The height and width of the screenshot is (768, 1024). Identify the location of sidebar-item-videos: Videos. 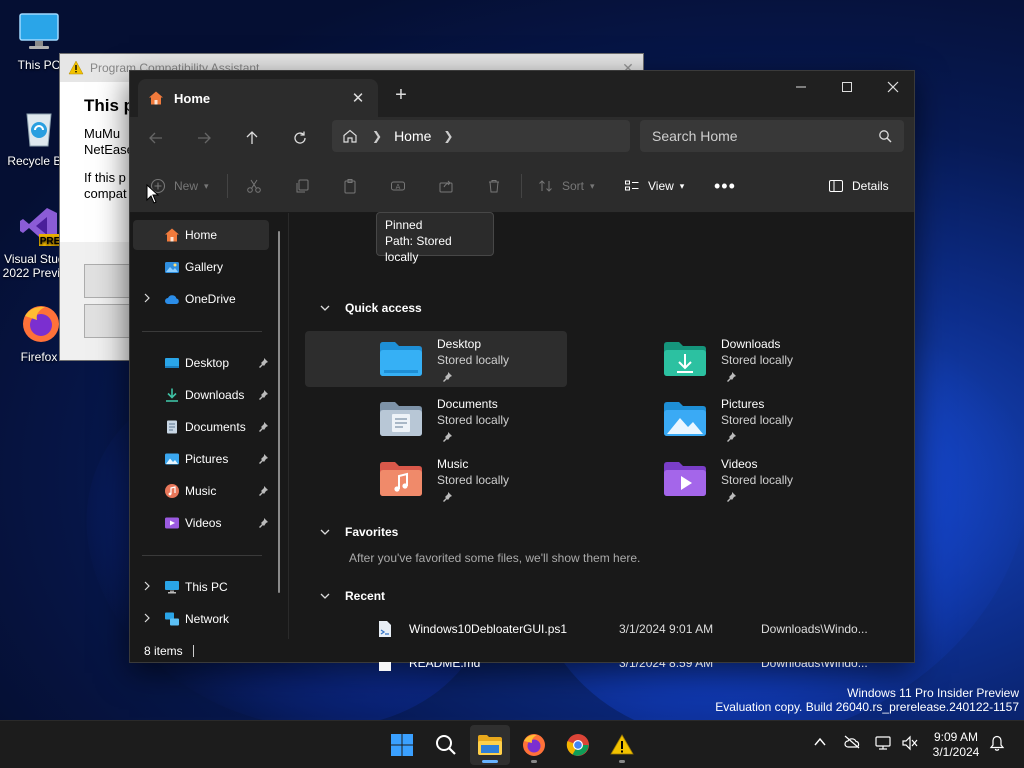
(201, 523).